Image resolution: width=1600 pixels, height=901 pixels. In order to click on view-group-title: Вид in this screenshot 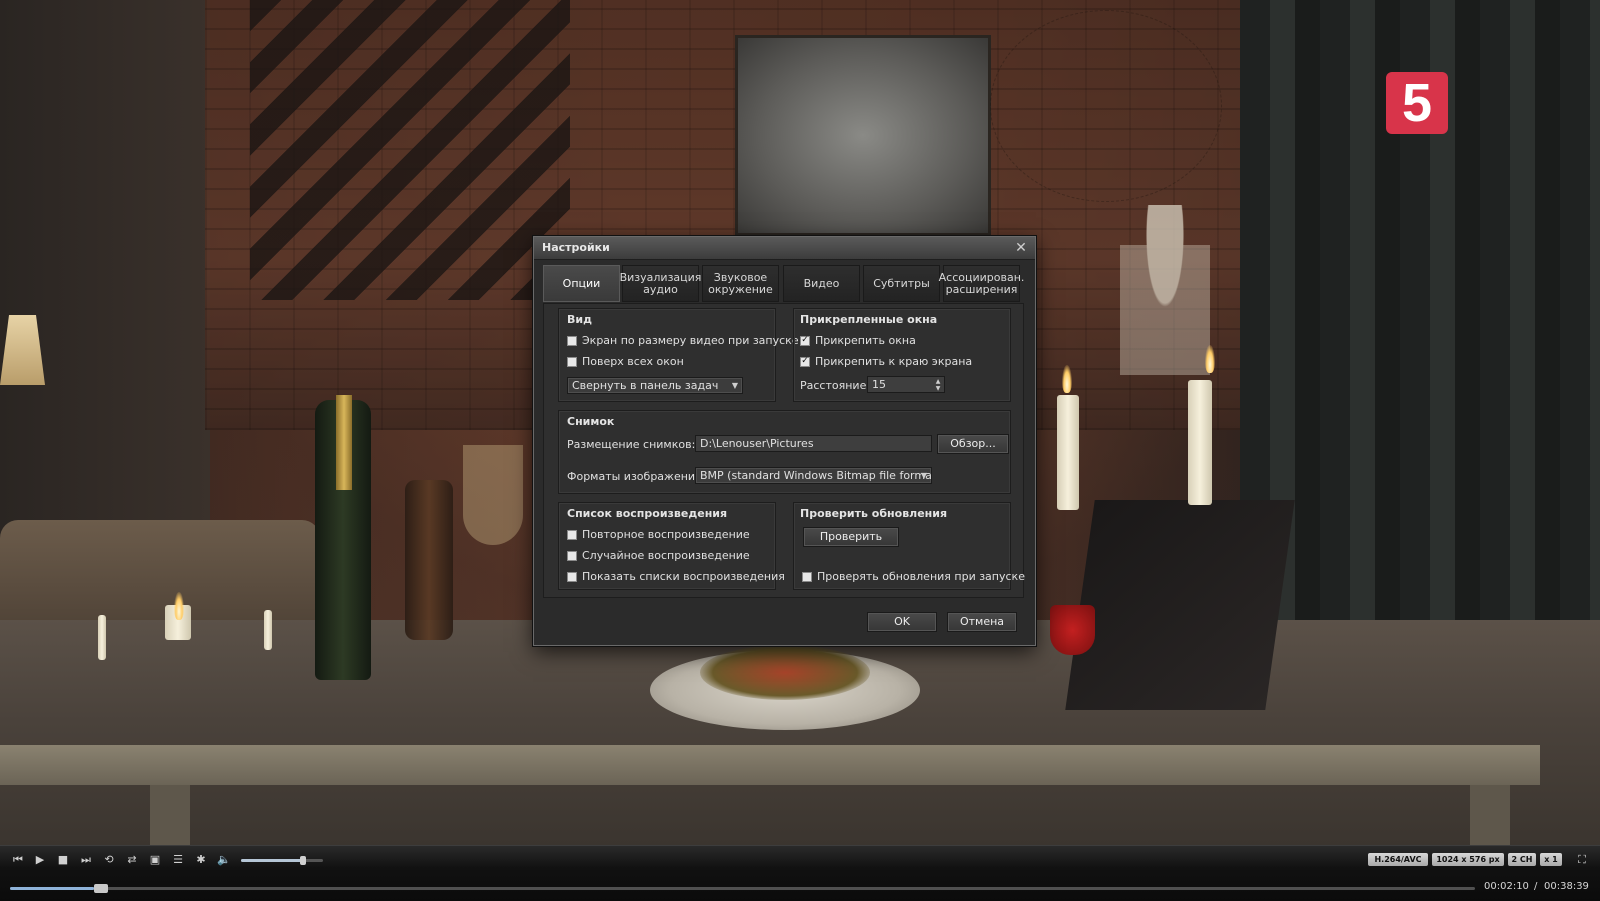, I will do `click(579, 319)`.